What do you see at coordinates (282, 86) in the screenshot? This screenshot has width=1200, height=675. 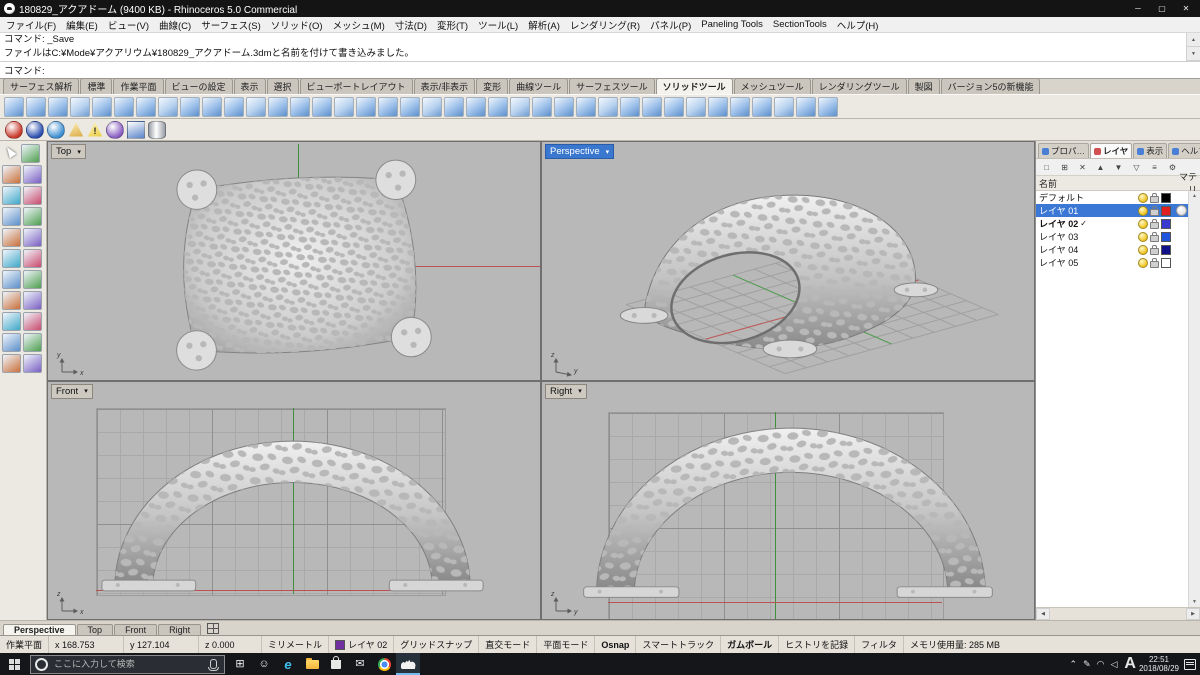 I see `toolbar-tab: 選択` at bounding box center [282, 86].